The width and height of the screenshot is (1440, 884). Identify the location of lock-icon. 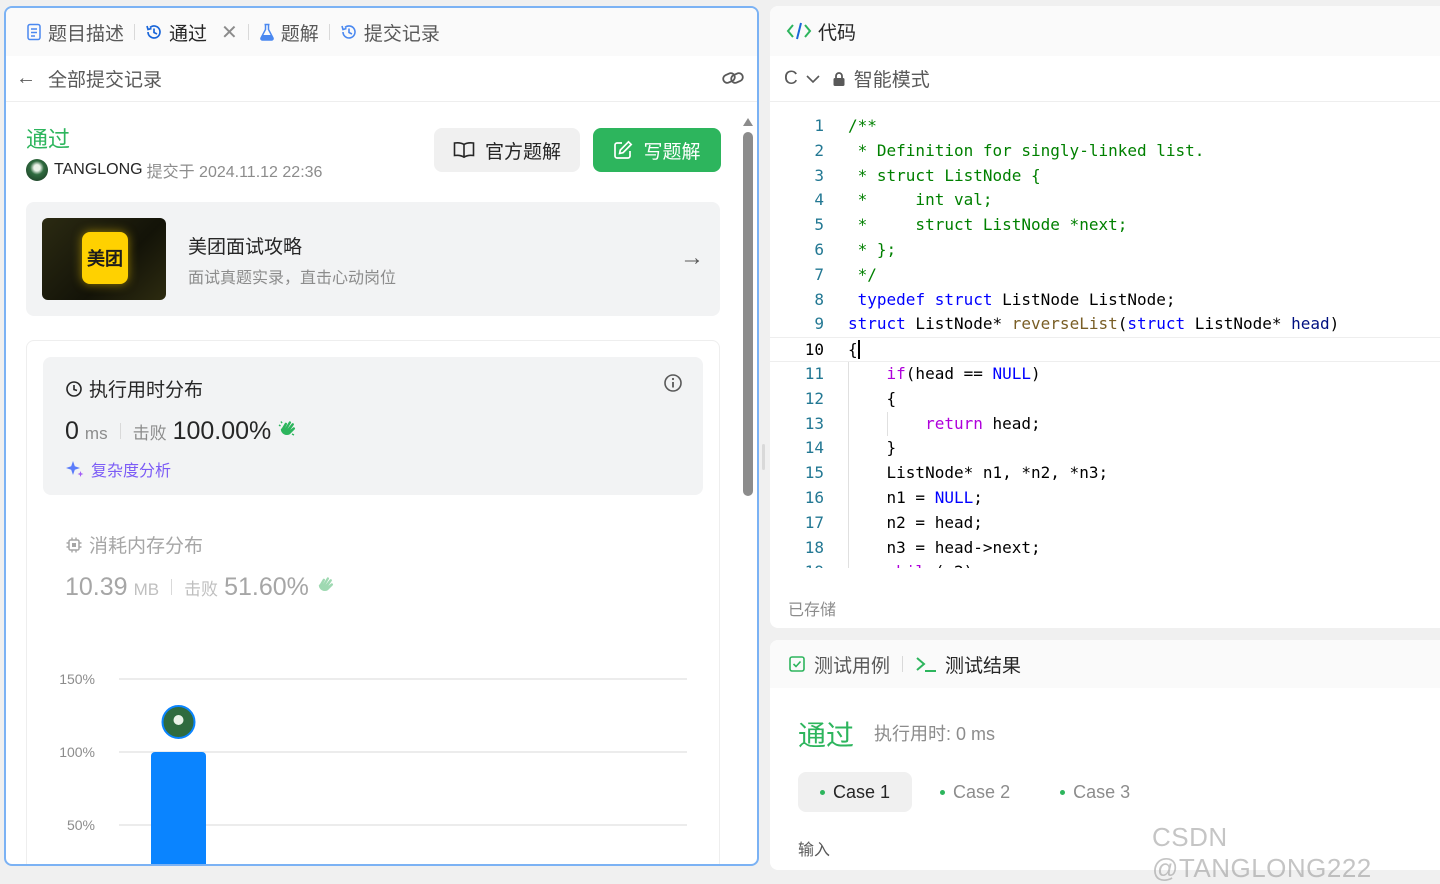
(839, 78).